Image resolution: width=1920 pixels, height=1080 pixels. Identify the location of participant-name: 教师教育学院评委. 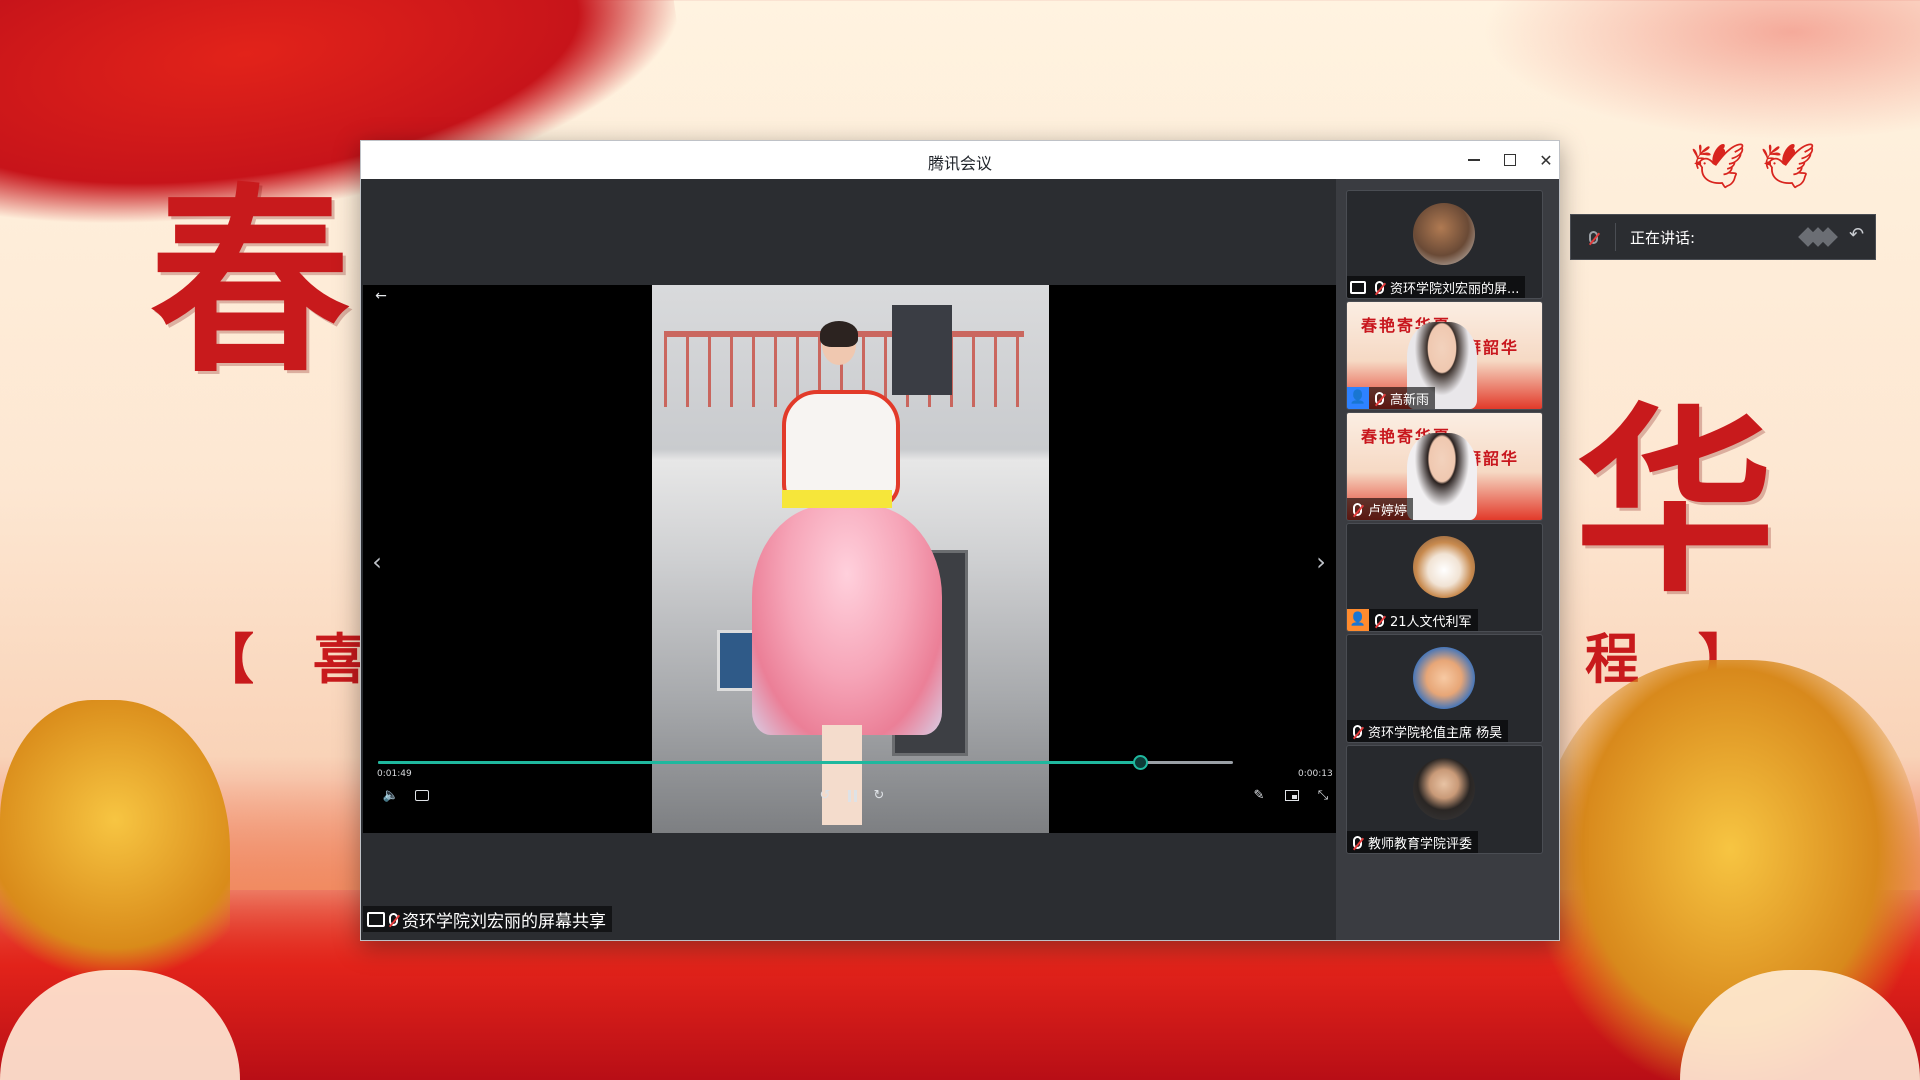
(1420, 844).